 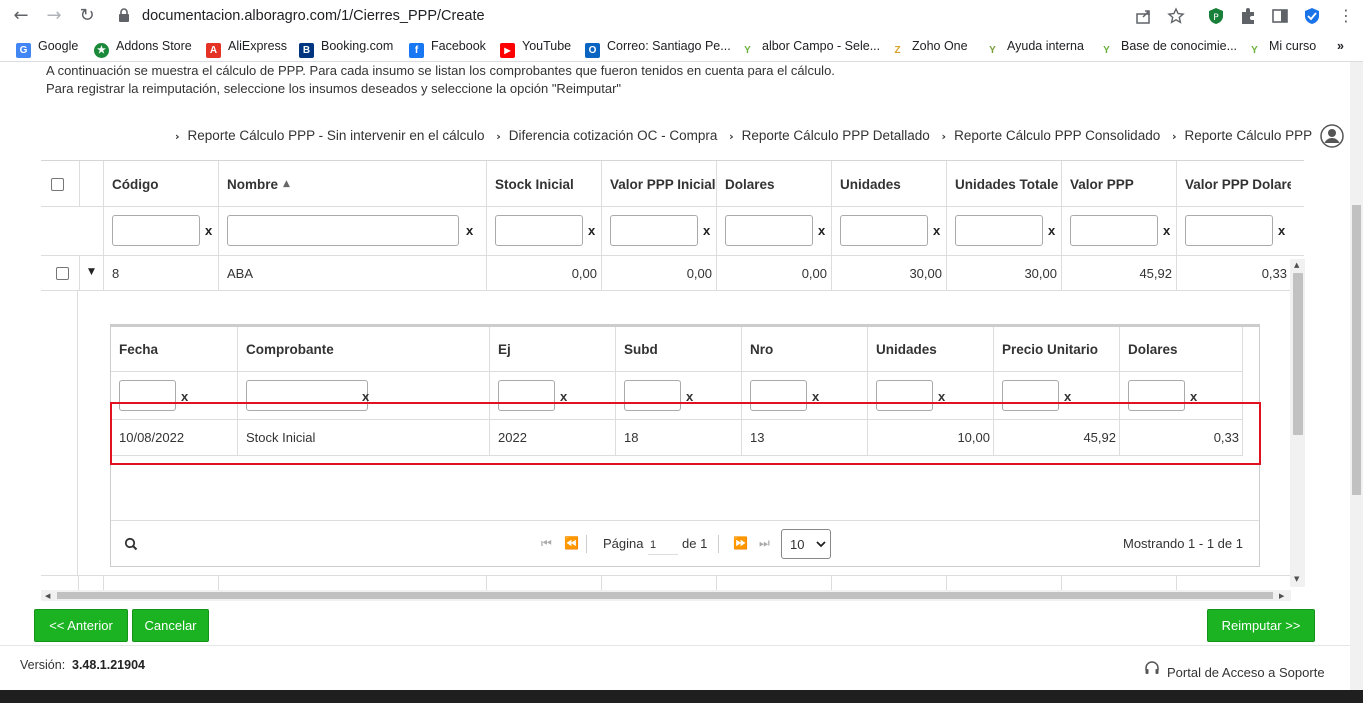 I want to click on security-check-icon, so click(x=1312, y=16).